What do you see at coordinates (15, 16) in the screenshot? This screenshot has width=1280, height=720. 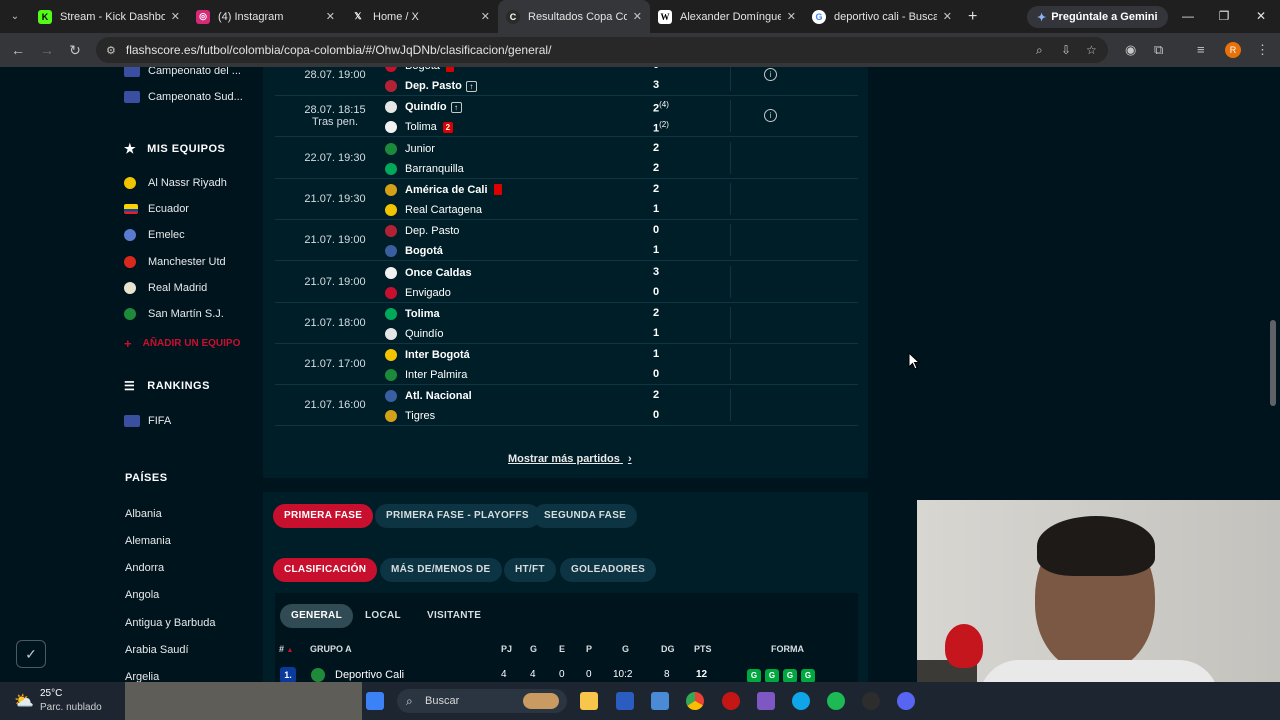 I see `tab-search-icon: ⌄` at bounding box center [15, 16].